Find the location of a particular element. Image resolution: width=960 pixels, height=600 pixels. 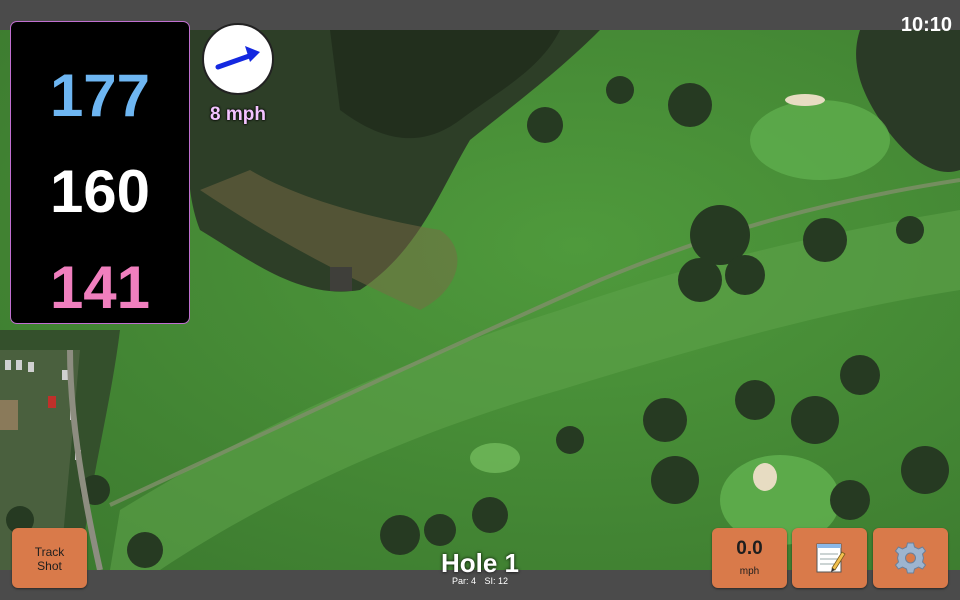

distance-panel: 177 160 141 is located at coordinates (100, 172).